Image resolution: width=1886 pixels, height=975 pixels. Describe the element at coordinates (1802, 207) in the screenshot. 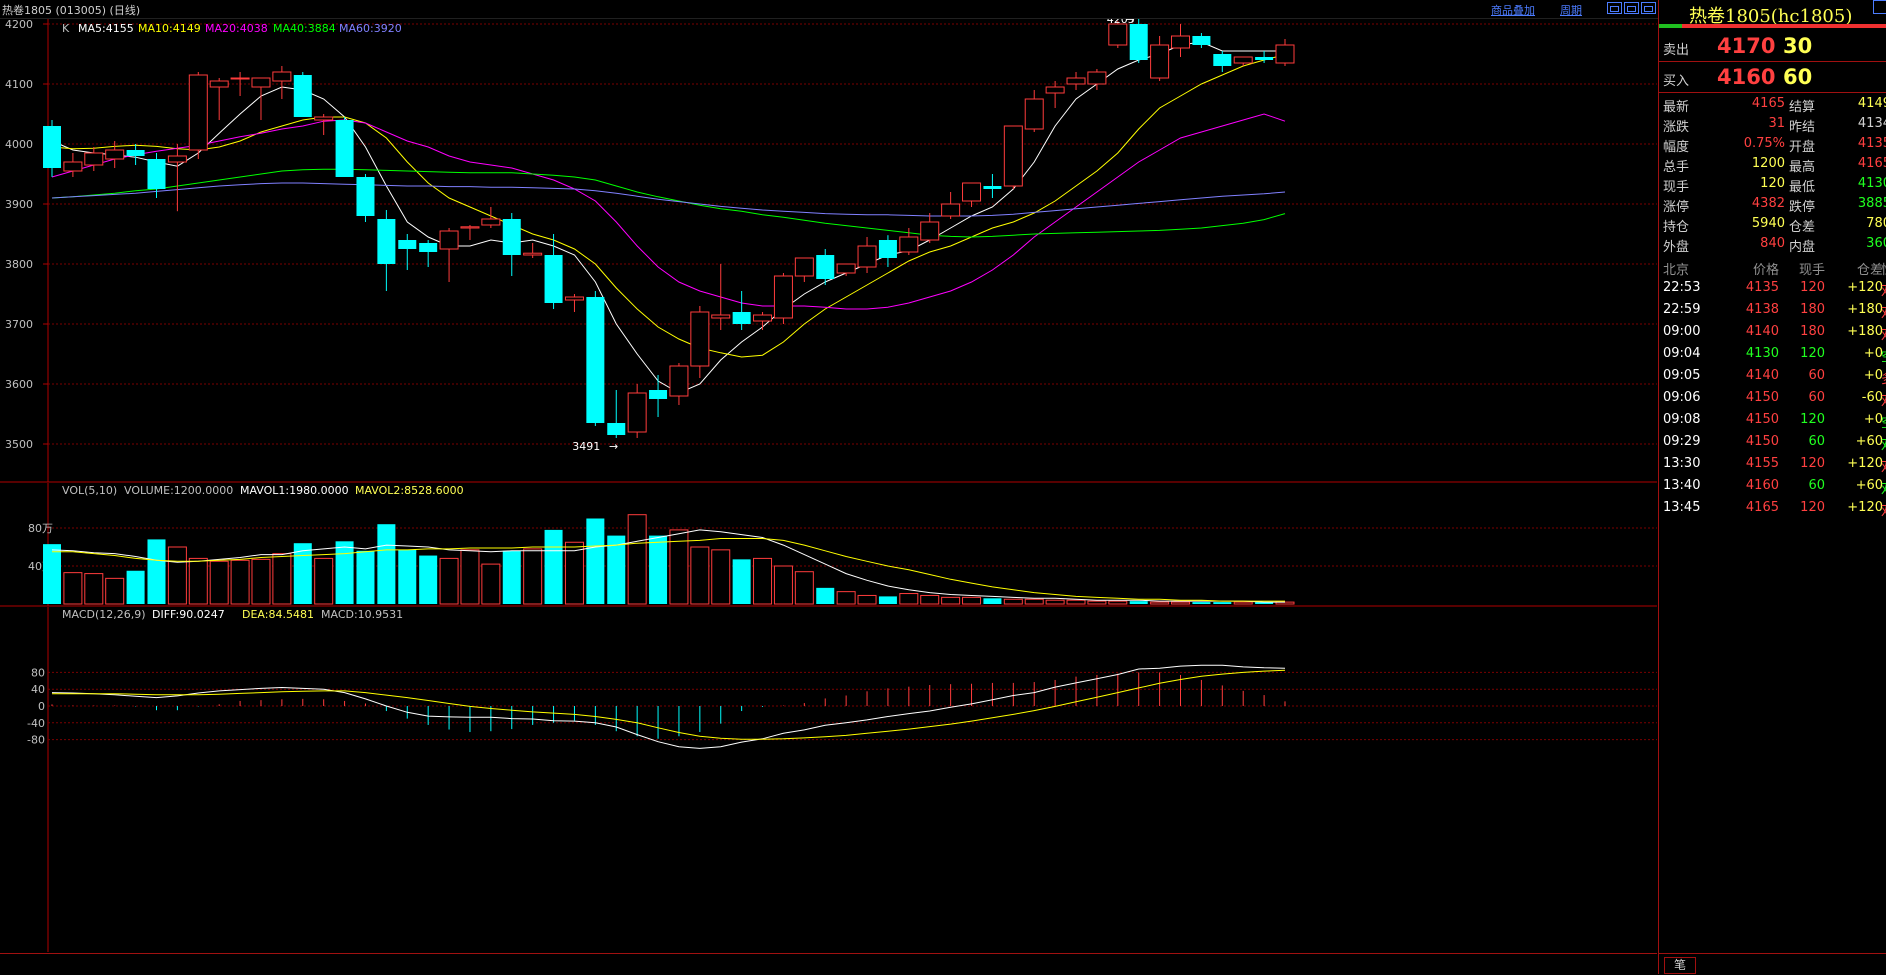

I see `stat-label: 跌停` at that location.